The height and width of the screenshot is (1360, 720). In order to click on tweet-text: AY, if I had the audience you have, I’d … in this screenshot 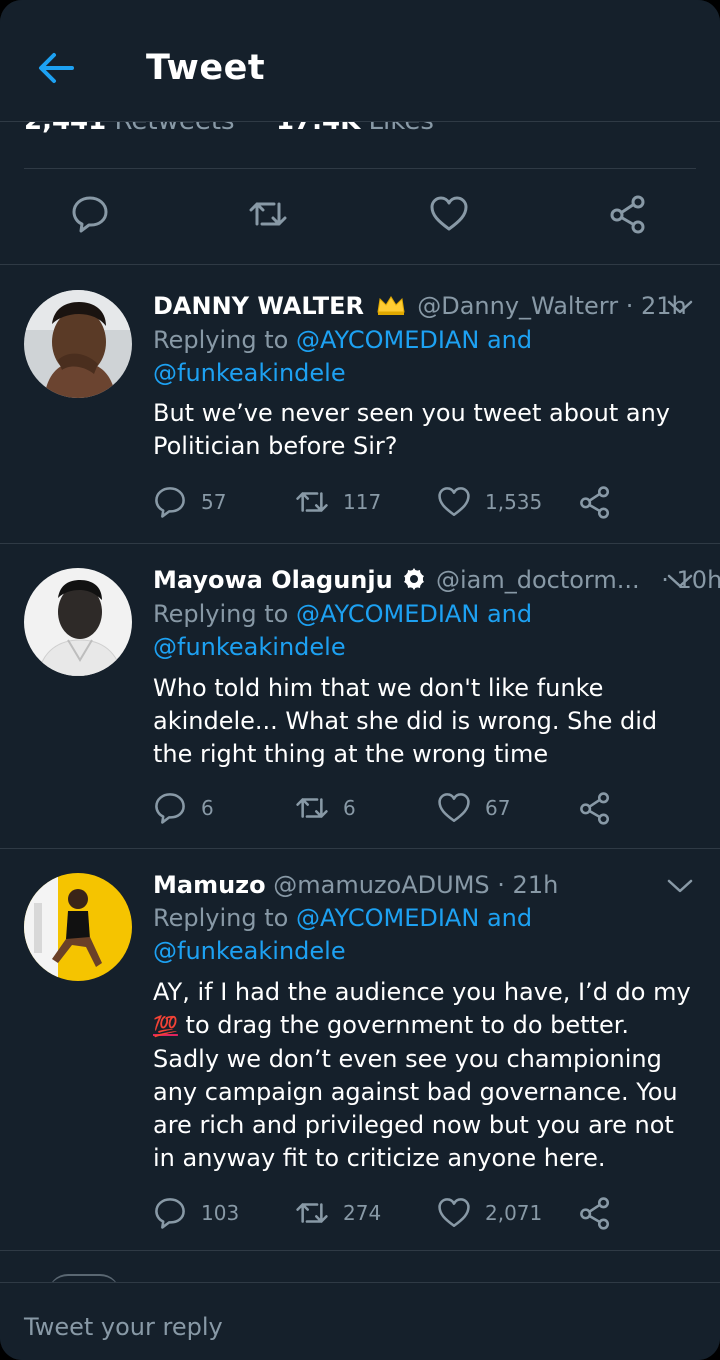, I will do `click(423, 1075)`.